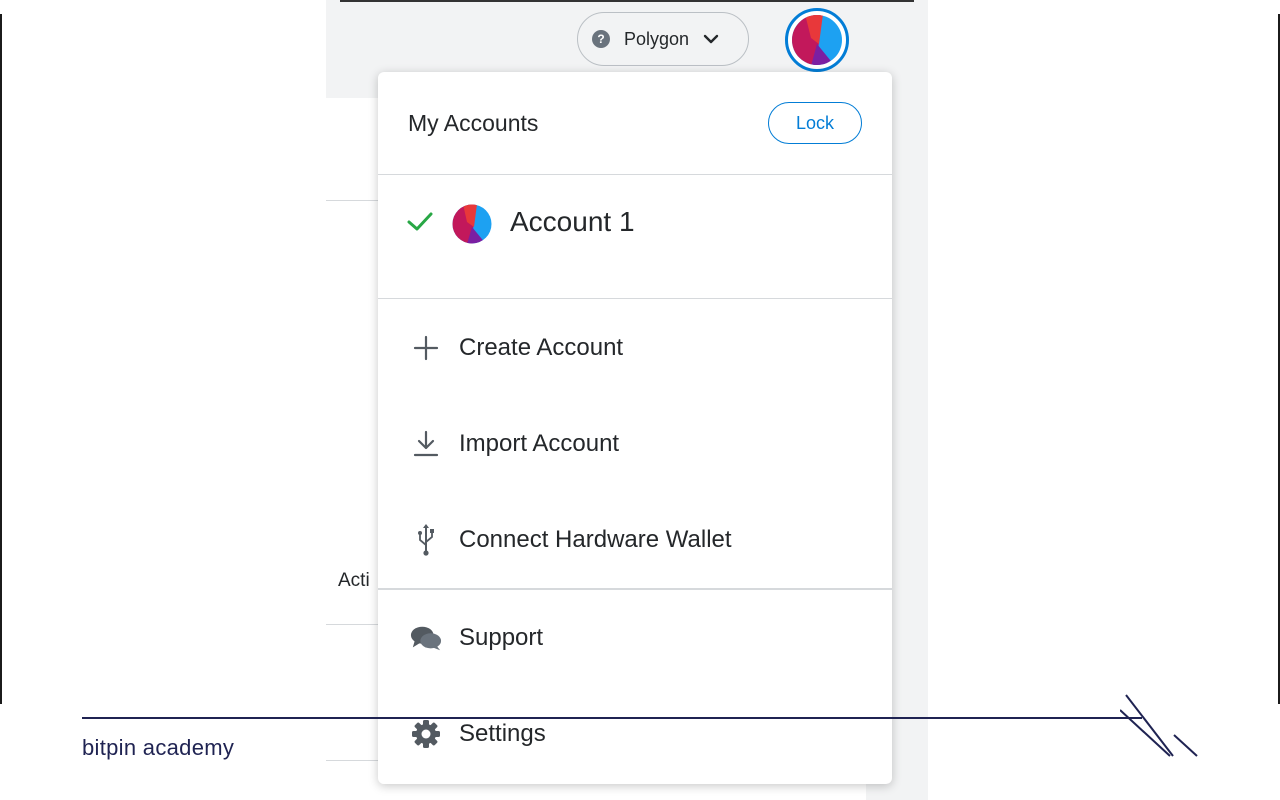 This screenshot has width=1280, height=800. Describe the element at coordinates (635, 638) in the screenshot. I see `support-item: Support` at that location.